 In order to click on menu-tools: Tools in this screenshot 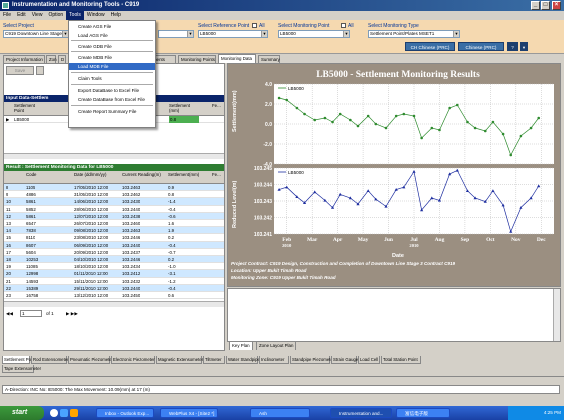, I will do `click(75, 15)`.